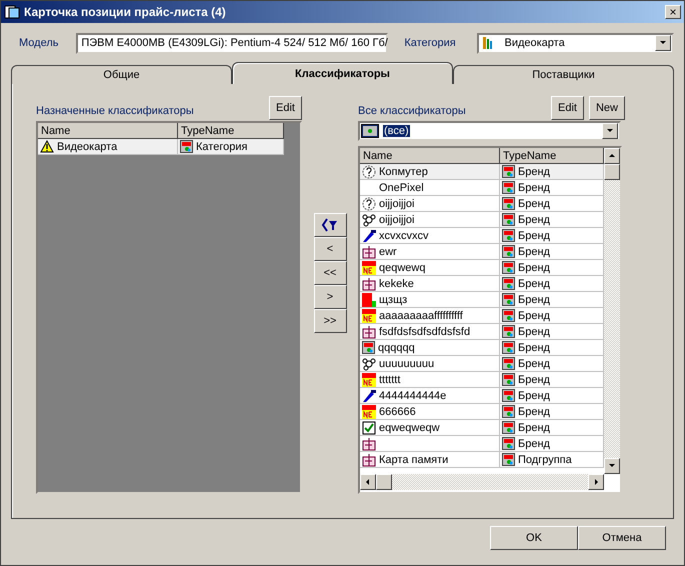  Describe the element at coordinates (369, 363) in the screenshot. I see `flower-icon` at that location.